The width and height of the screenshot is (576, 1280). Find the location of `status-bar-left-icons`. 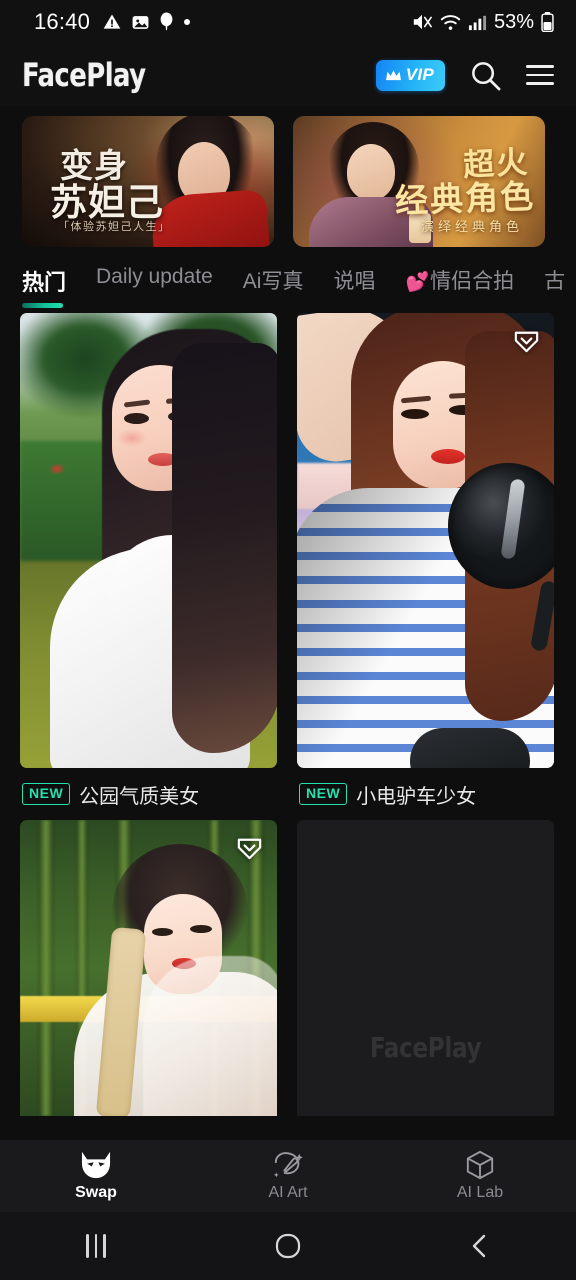

status-bar-left-icons is located at coordinates (146, 22).